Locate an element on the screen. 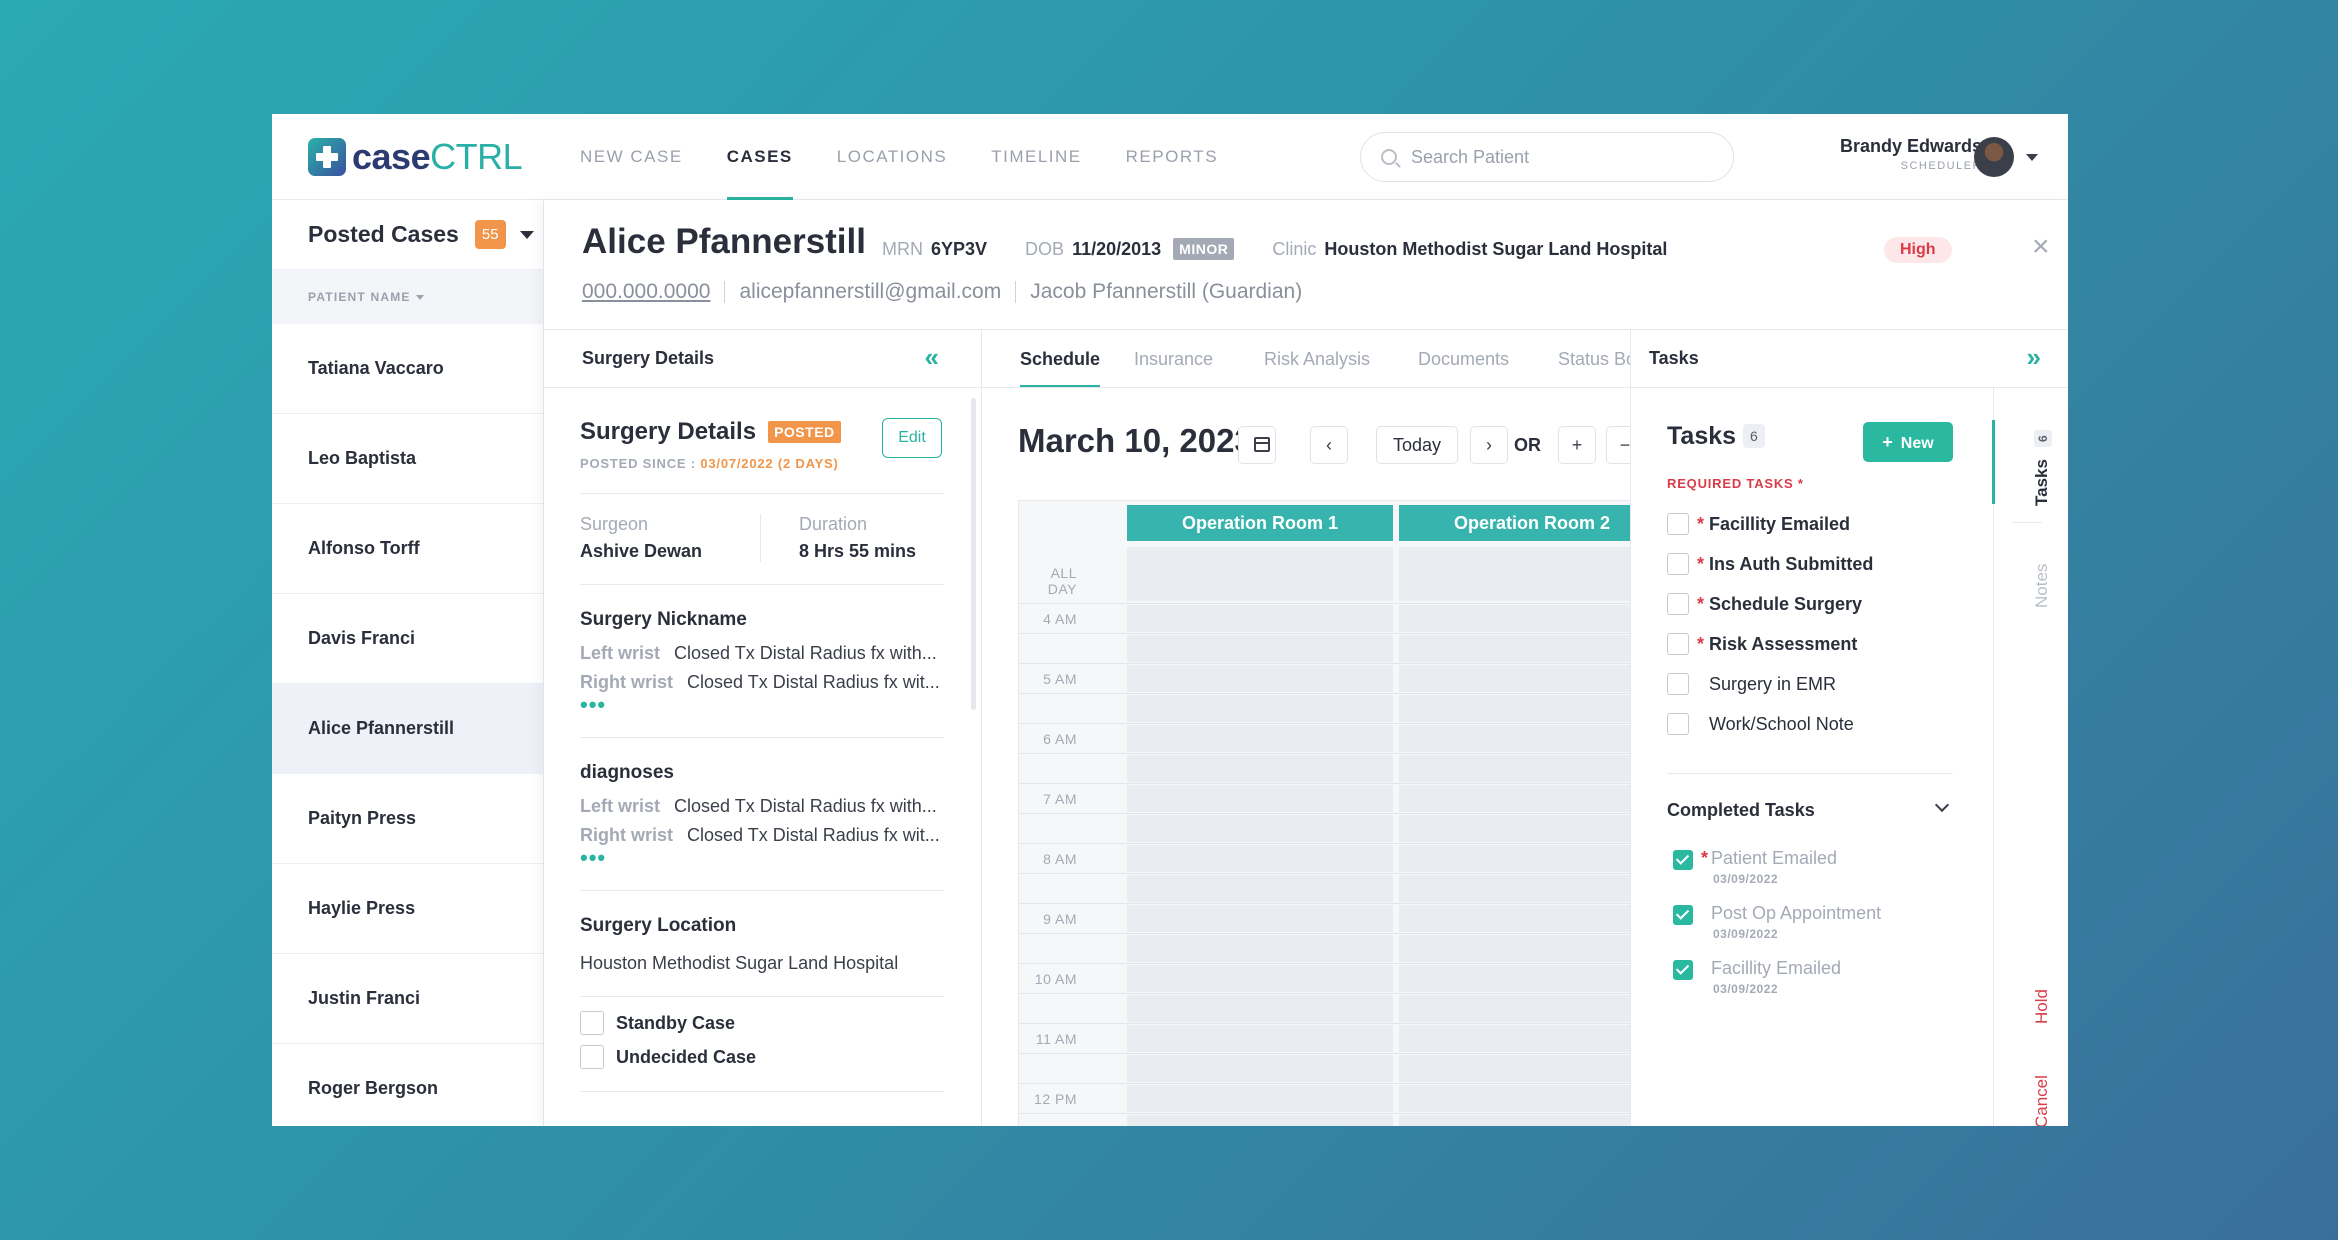 The height and width of the screenshot is (1240, 2338). zoom-in-button: + is located at coordinates (1577, 445).